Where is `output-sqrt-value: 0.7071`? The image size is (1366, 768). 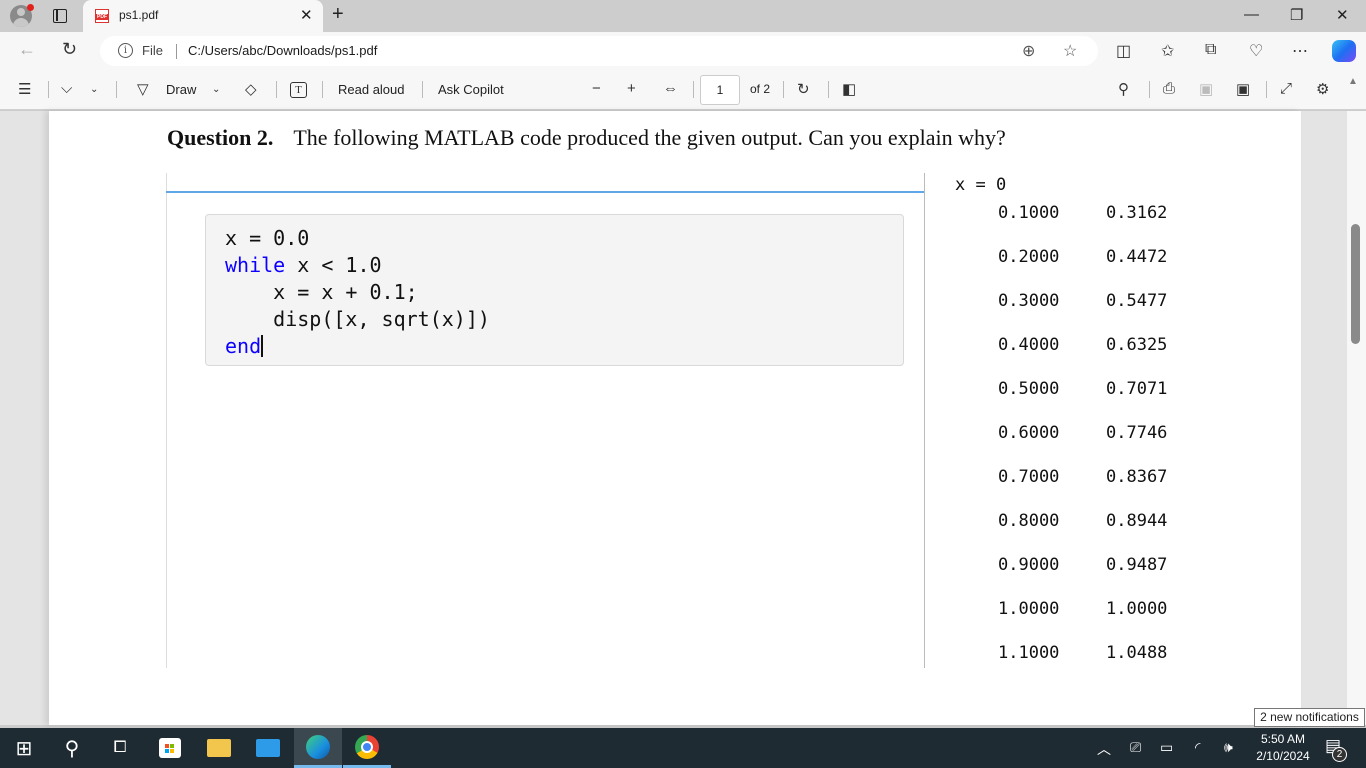 output-sqrt-value: 0.7071 is located at coordinates (1137, 389).